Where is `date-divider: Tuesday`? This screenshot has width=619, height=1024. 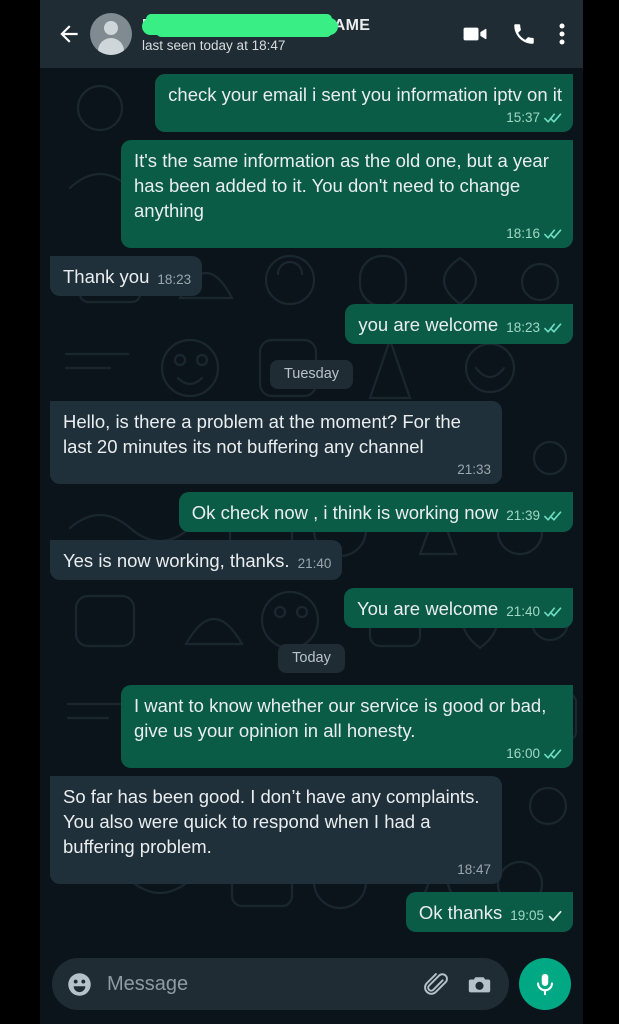
date-divider: Tuesday is located at coordinates (311, 374).